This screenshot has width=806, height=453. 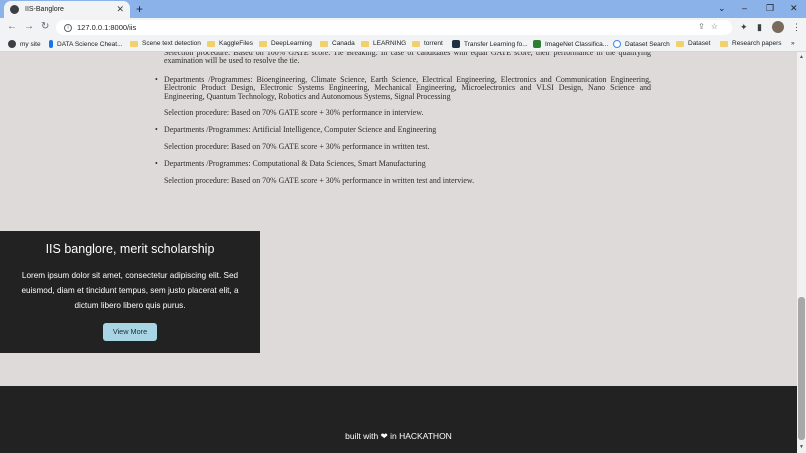 What do you see at coordinates (421, 436) in the screenshot?
I see `footer-suffix: in HACKATHON` at bounding box center [421, 436].